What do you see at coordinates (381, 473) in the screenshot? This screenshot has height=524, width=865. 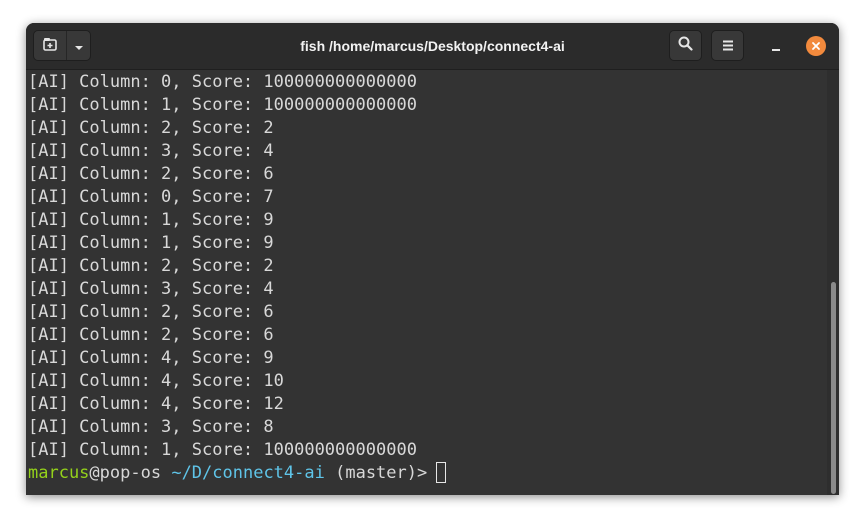 I see `prompt-branch: (master)>` at bounding box center [381, 473].